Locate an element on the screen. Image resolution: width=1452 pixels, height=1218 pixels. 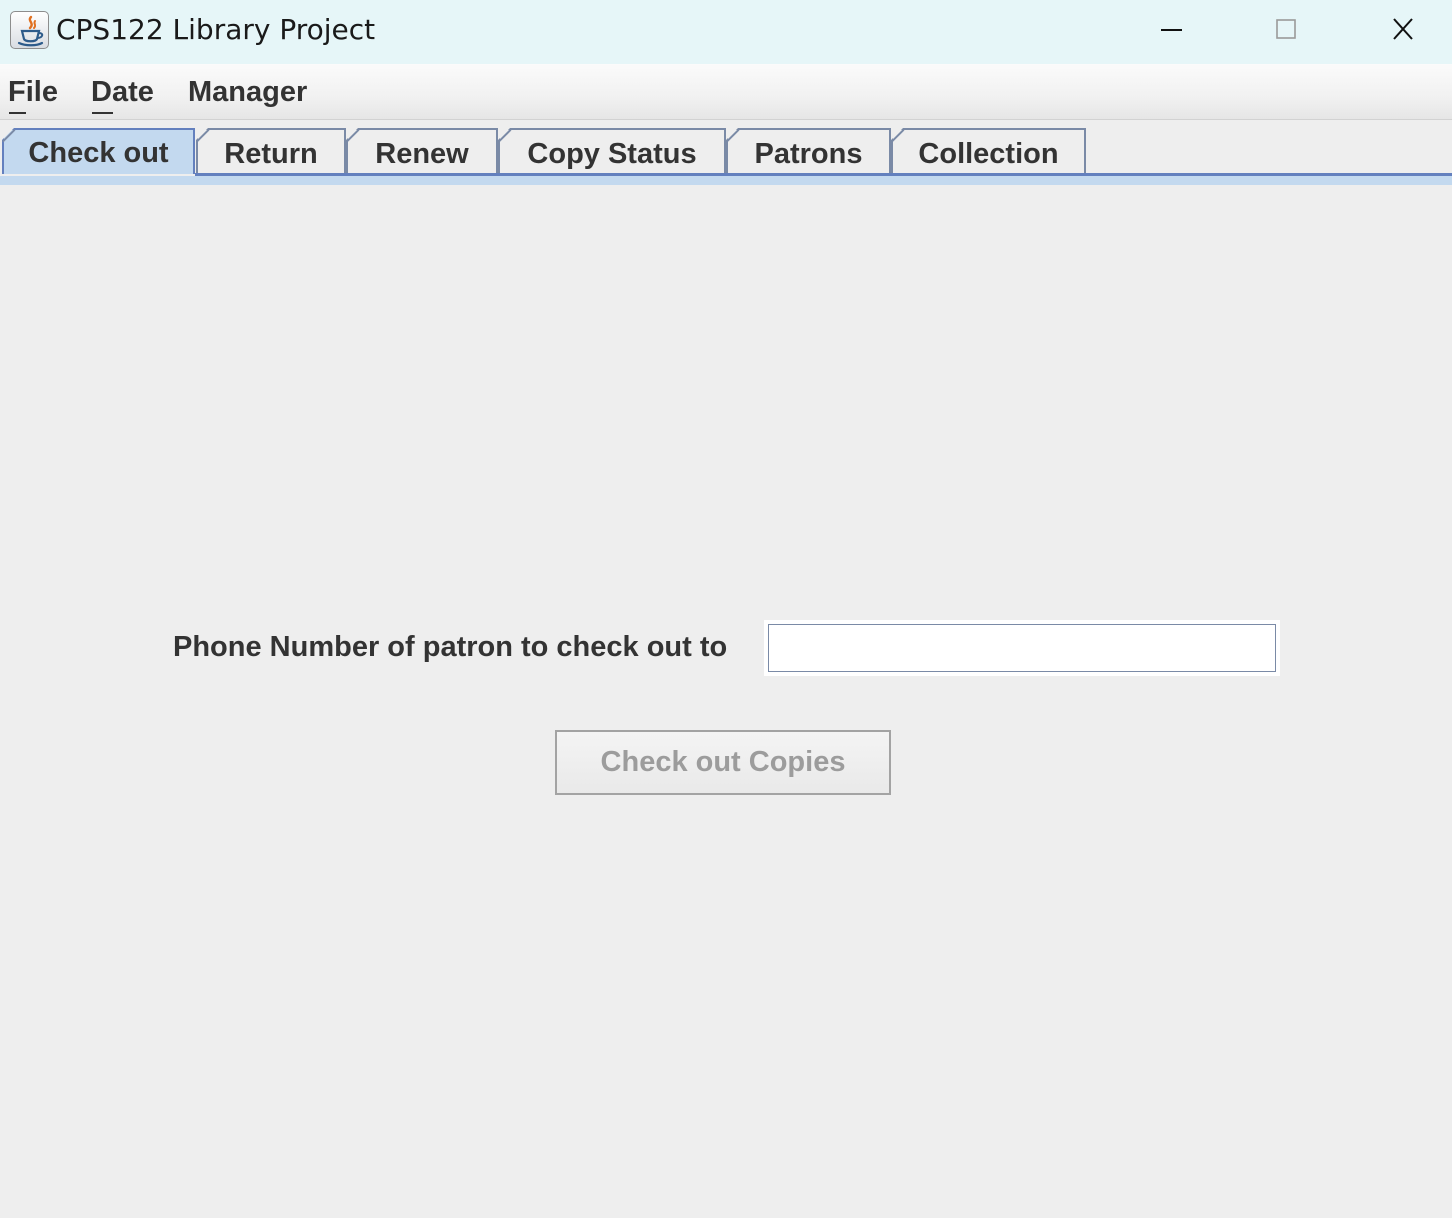
tab-renew: Renew is located at coordinates (422, 152).